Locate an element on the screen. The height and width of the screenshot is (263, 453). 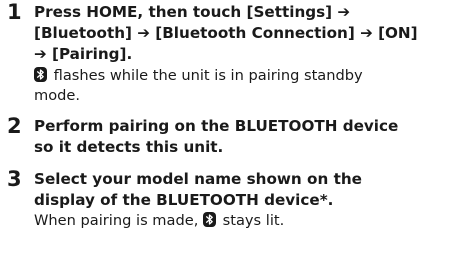
note-text: When pairing is made, is located at coordinates (118, 221).